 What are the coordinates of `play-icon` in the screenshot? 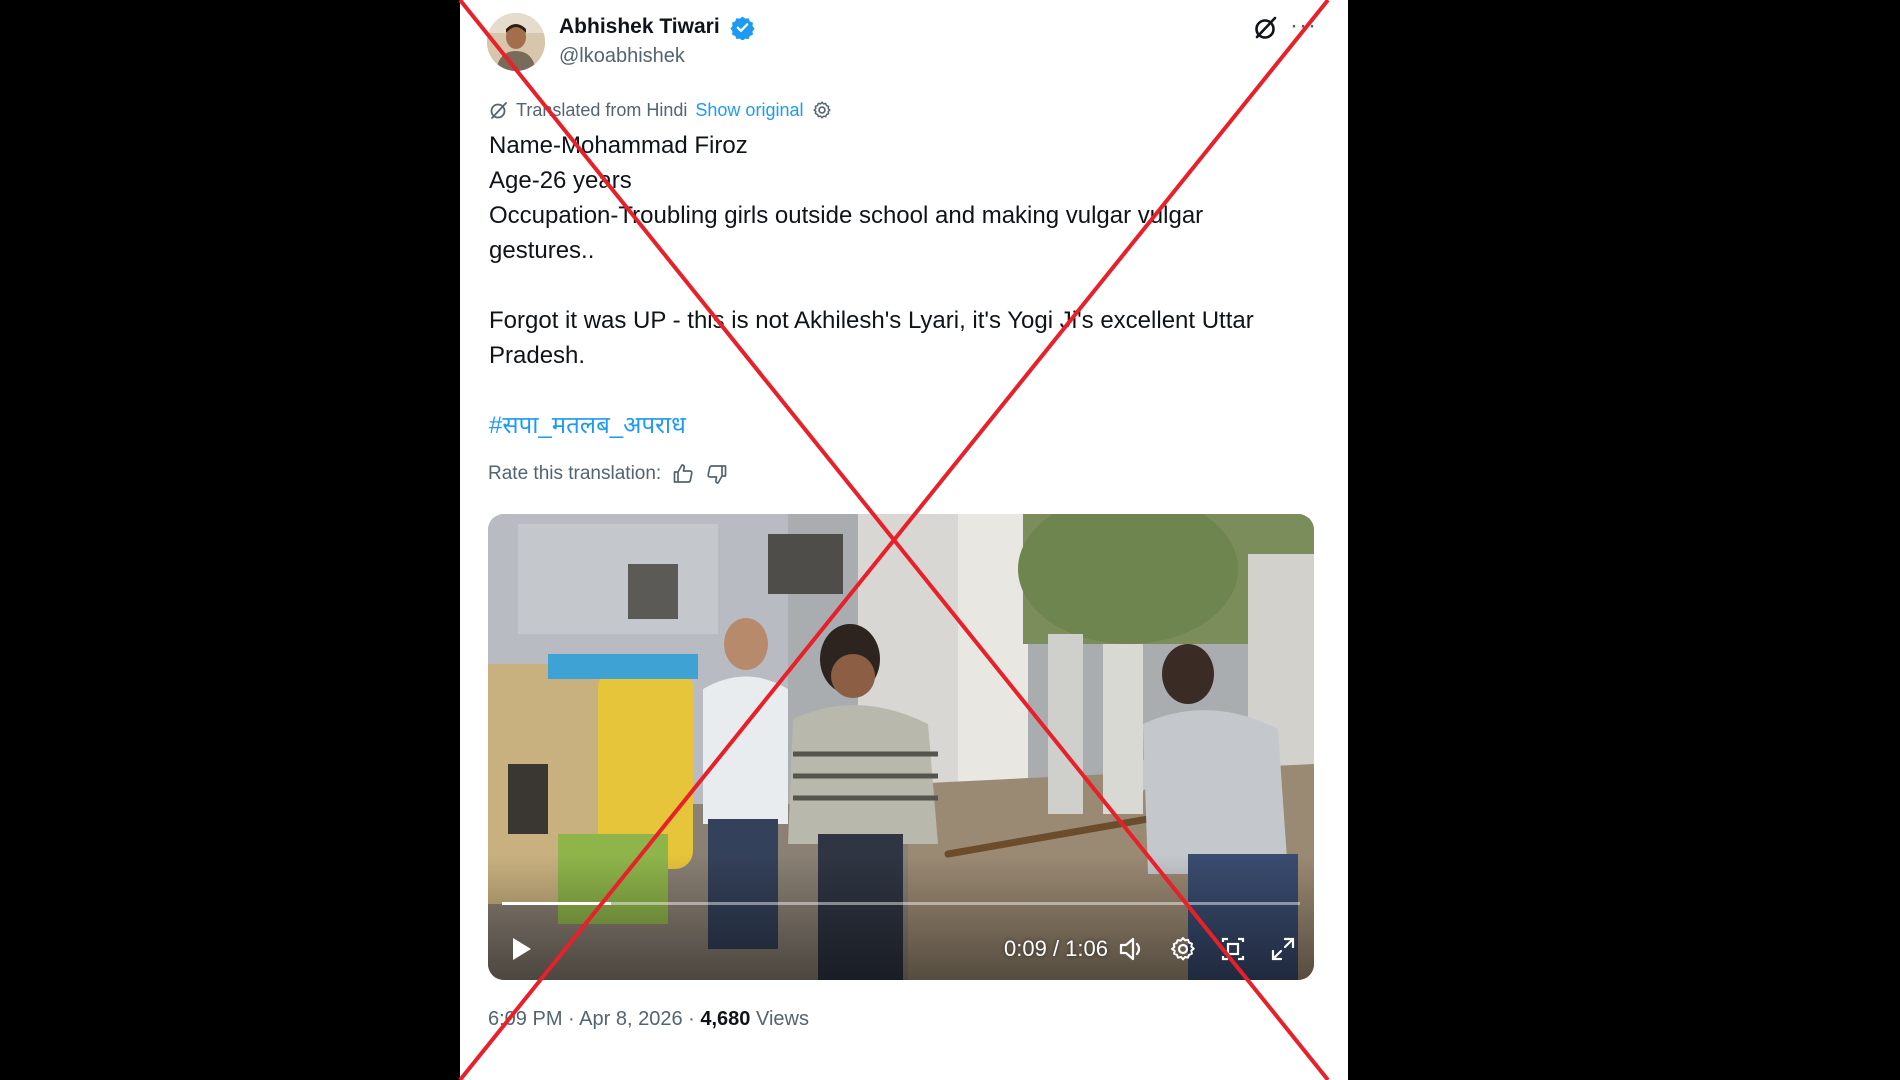 It's located at (521, 949).